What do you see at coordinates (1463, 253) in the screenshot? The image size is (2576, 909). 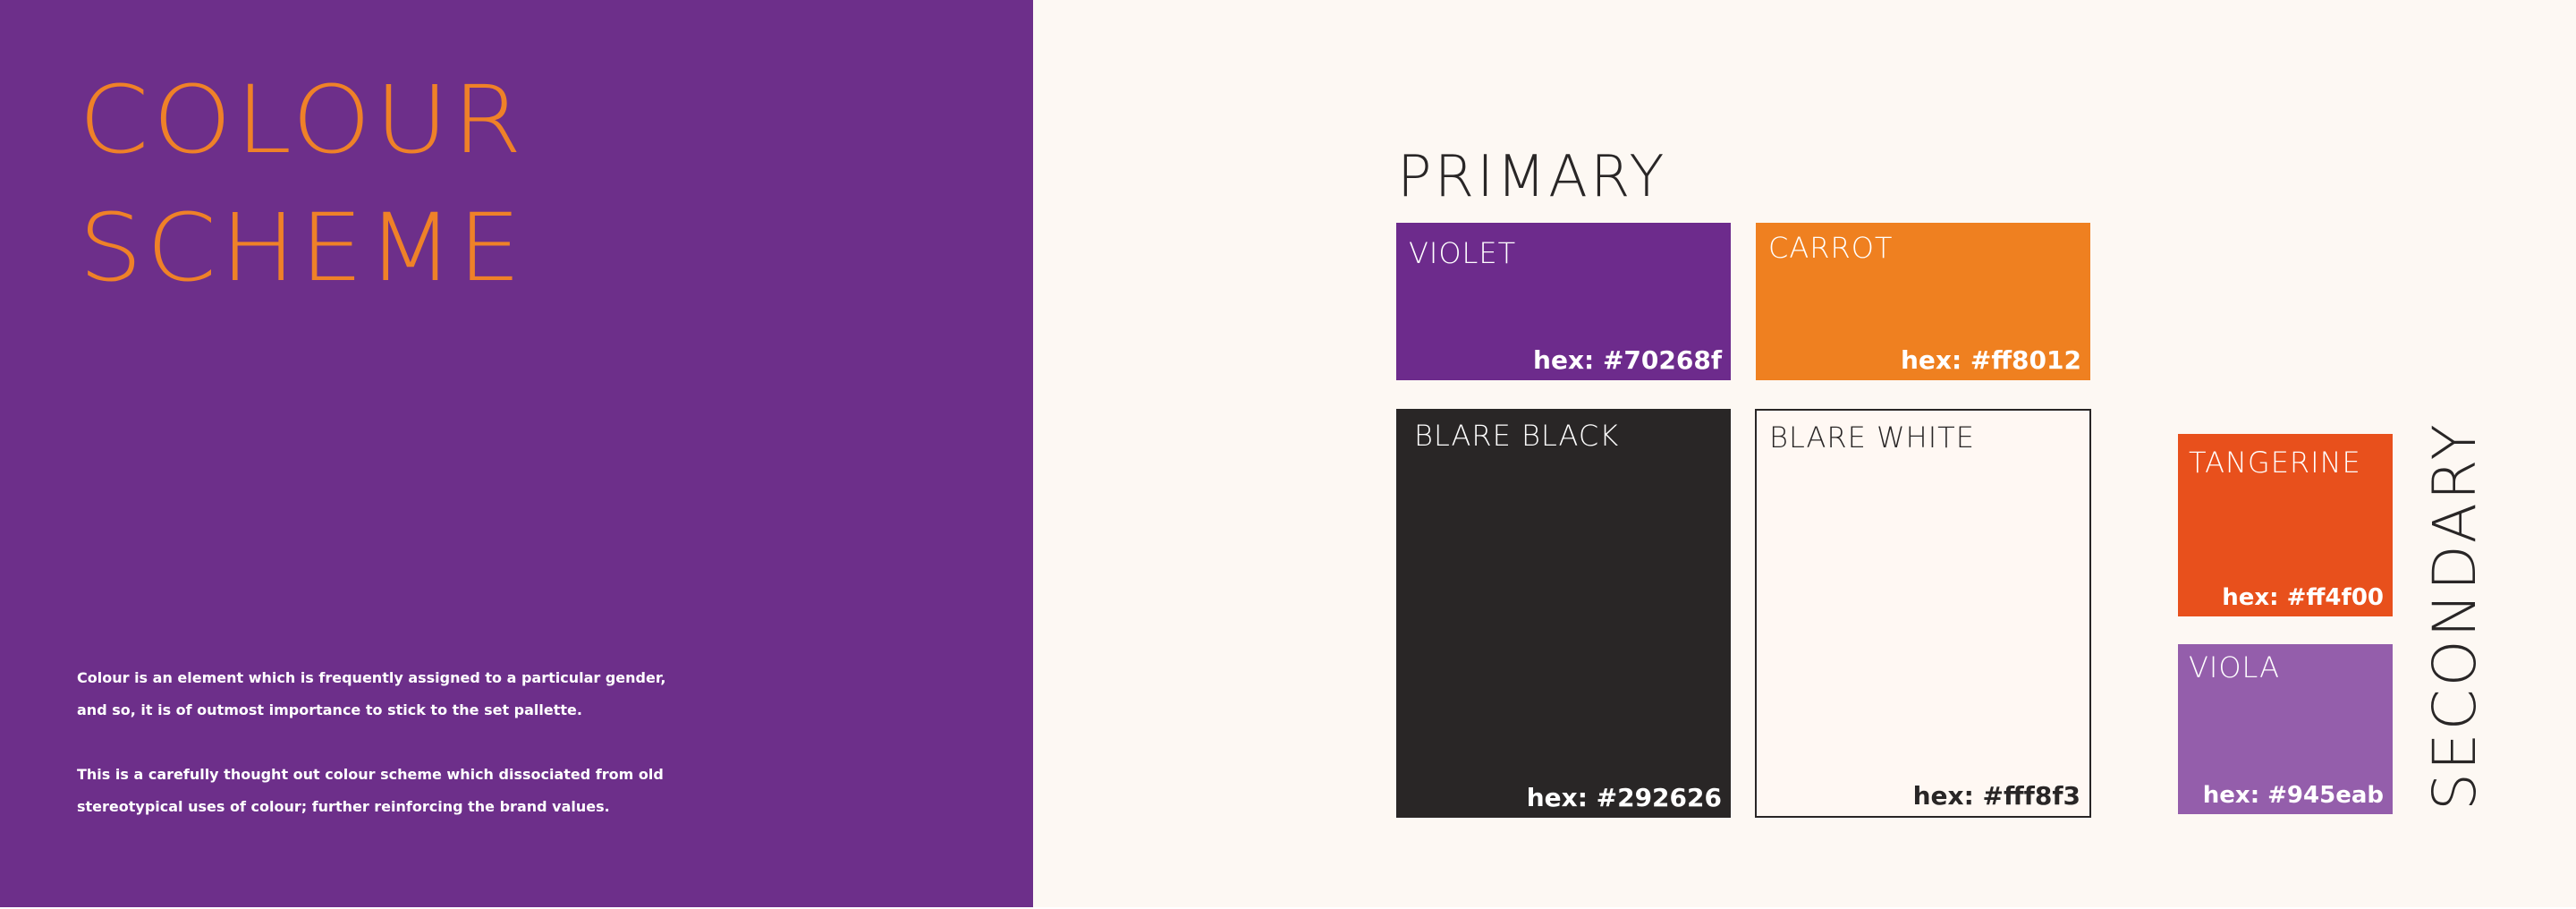 I see `swatch-name: VIOLET` at bounding box center [1463, 253].